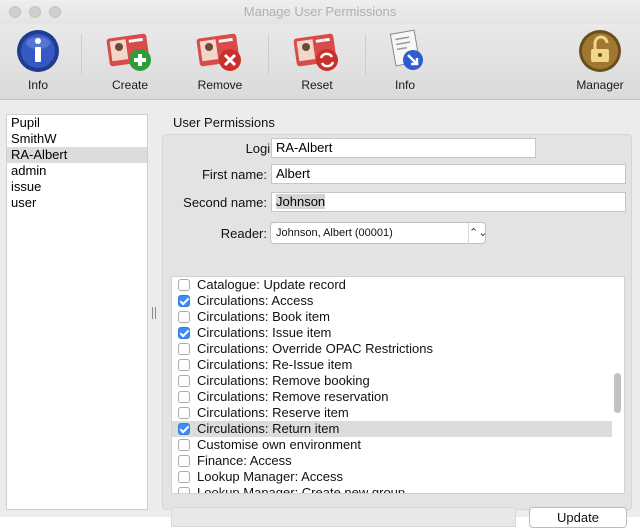 The width and height of the screenshot is (640, 528). What do you see at coordinates (38, 51) in the screenshot?
I see `info-circle-icon` at bounding box center [38, 51].